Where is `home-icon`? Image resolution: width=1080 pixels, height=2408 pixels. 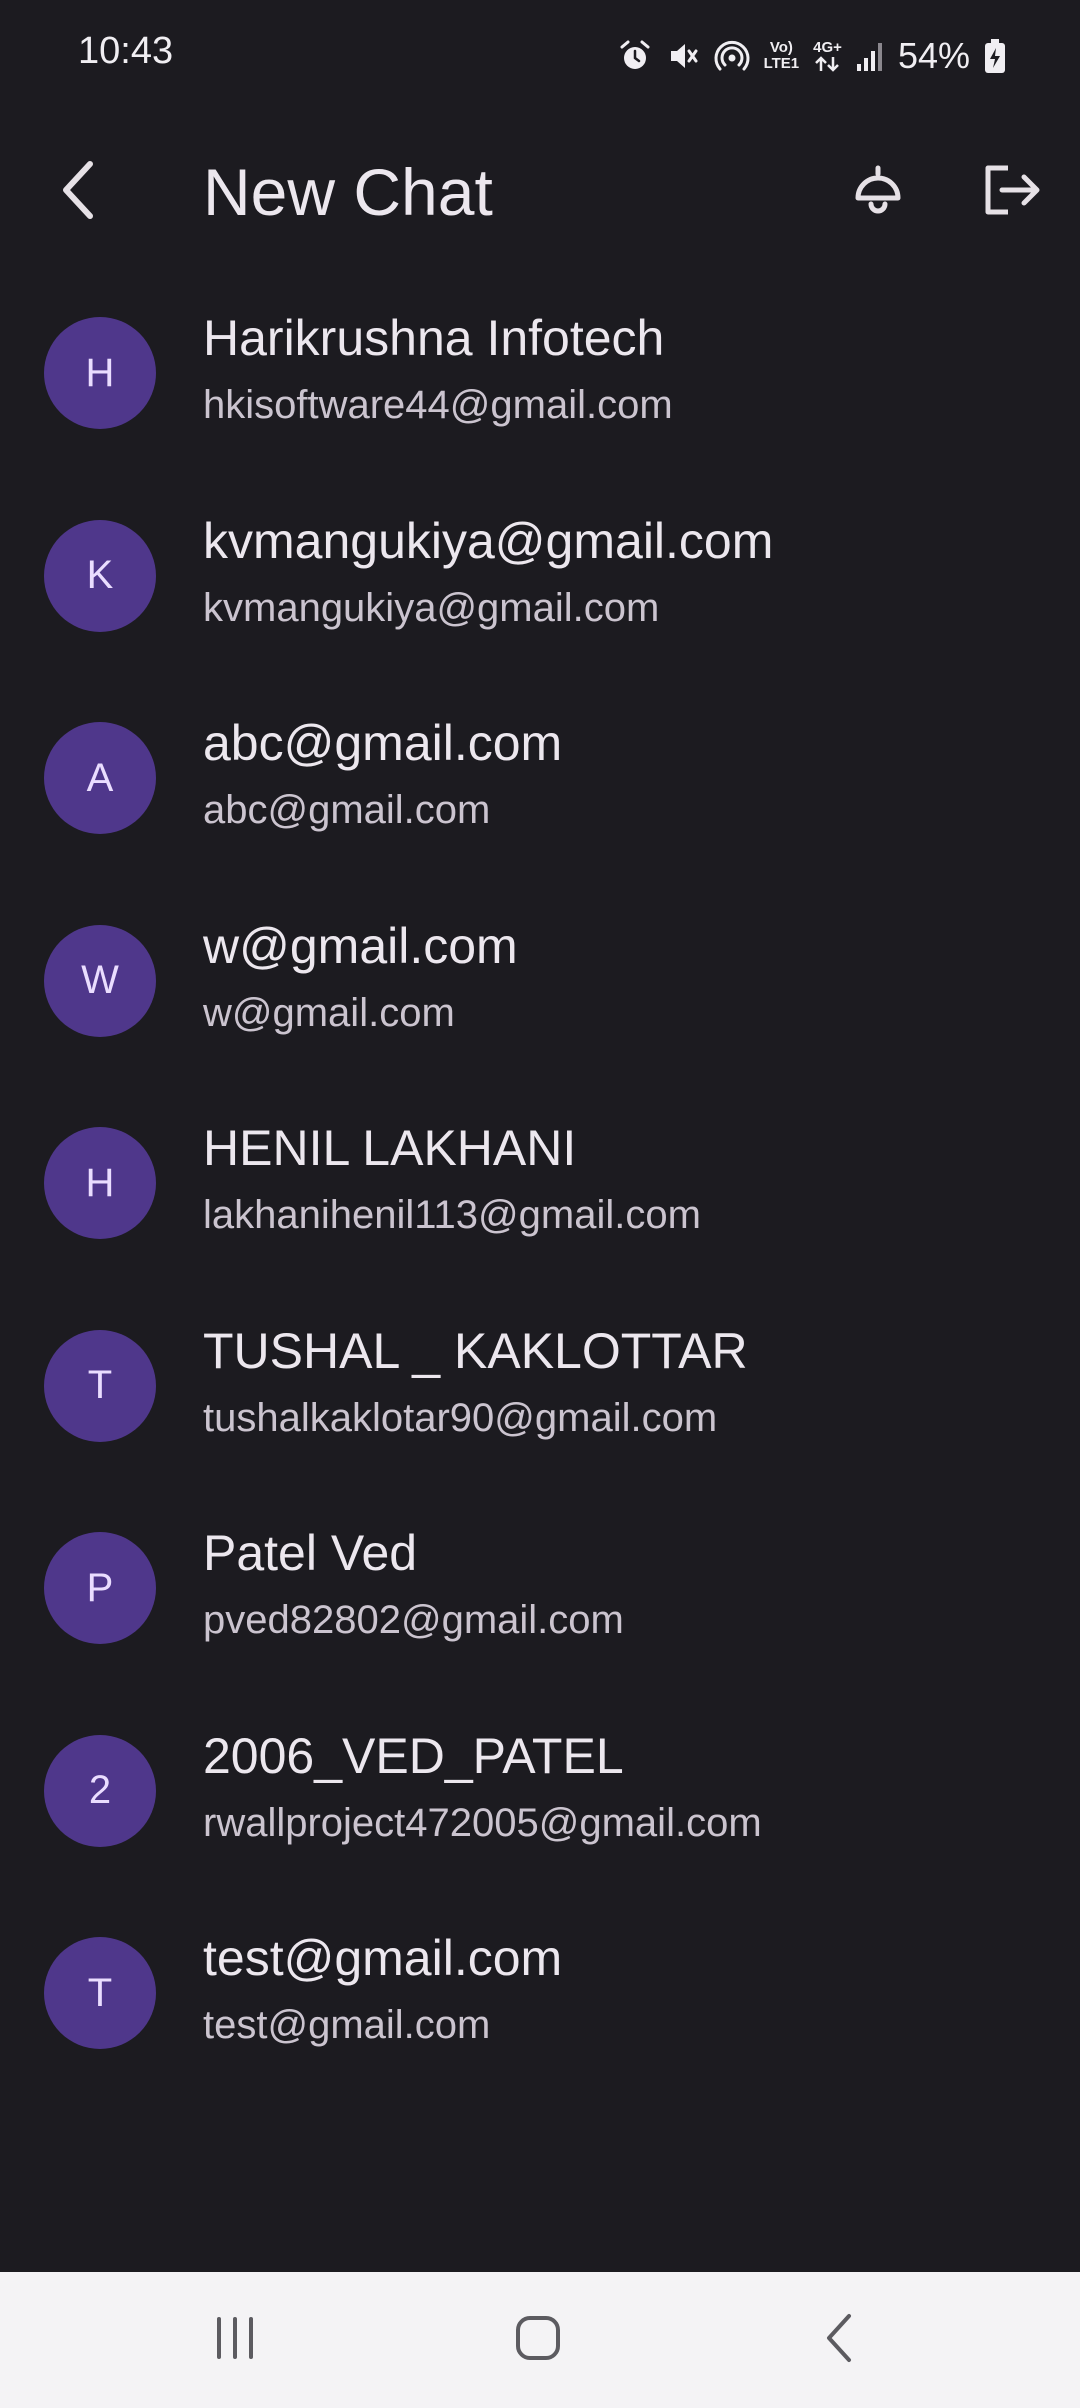 home-icon is located at coordinates (538, 2340).